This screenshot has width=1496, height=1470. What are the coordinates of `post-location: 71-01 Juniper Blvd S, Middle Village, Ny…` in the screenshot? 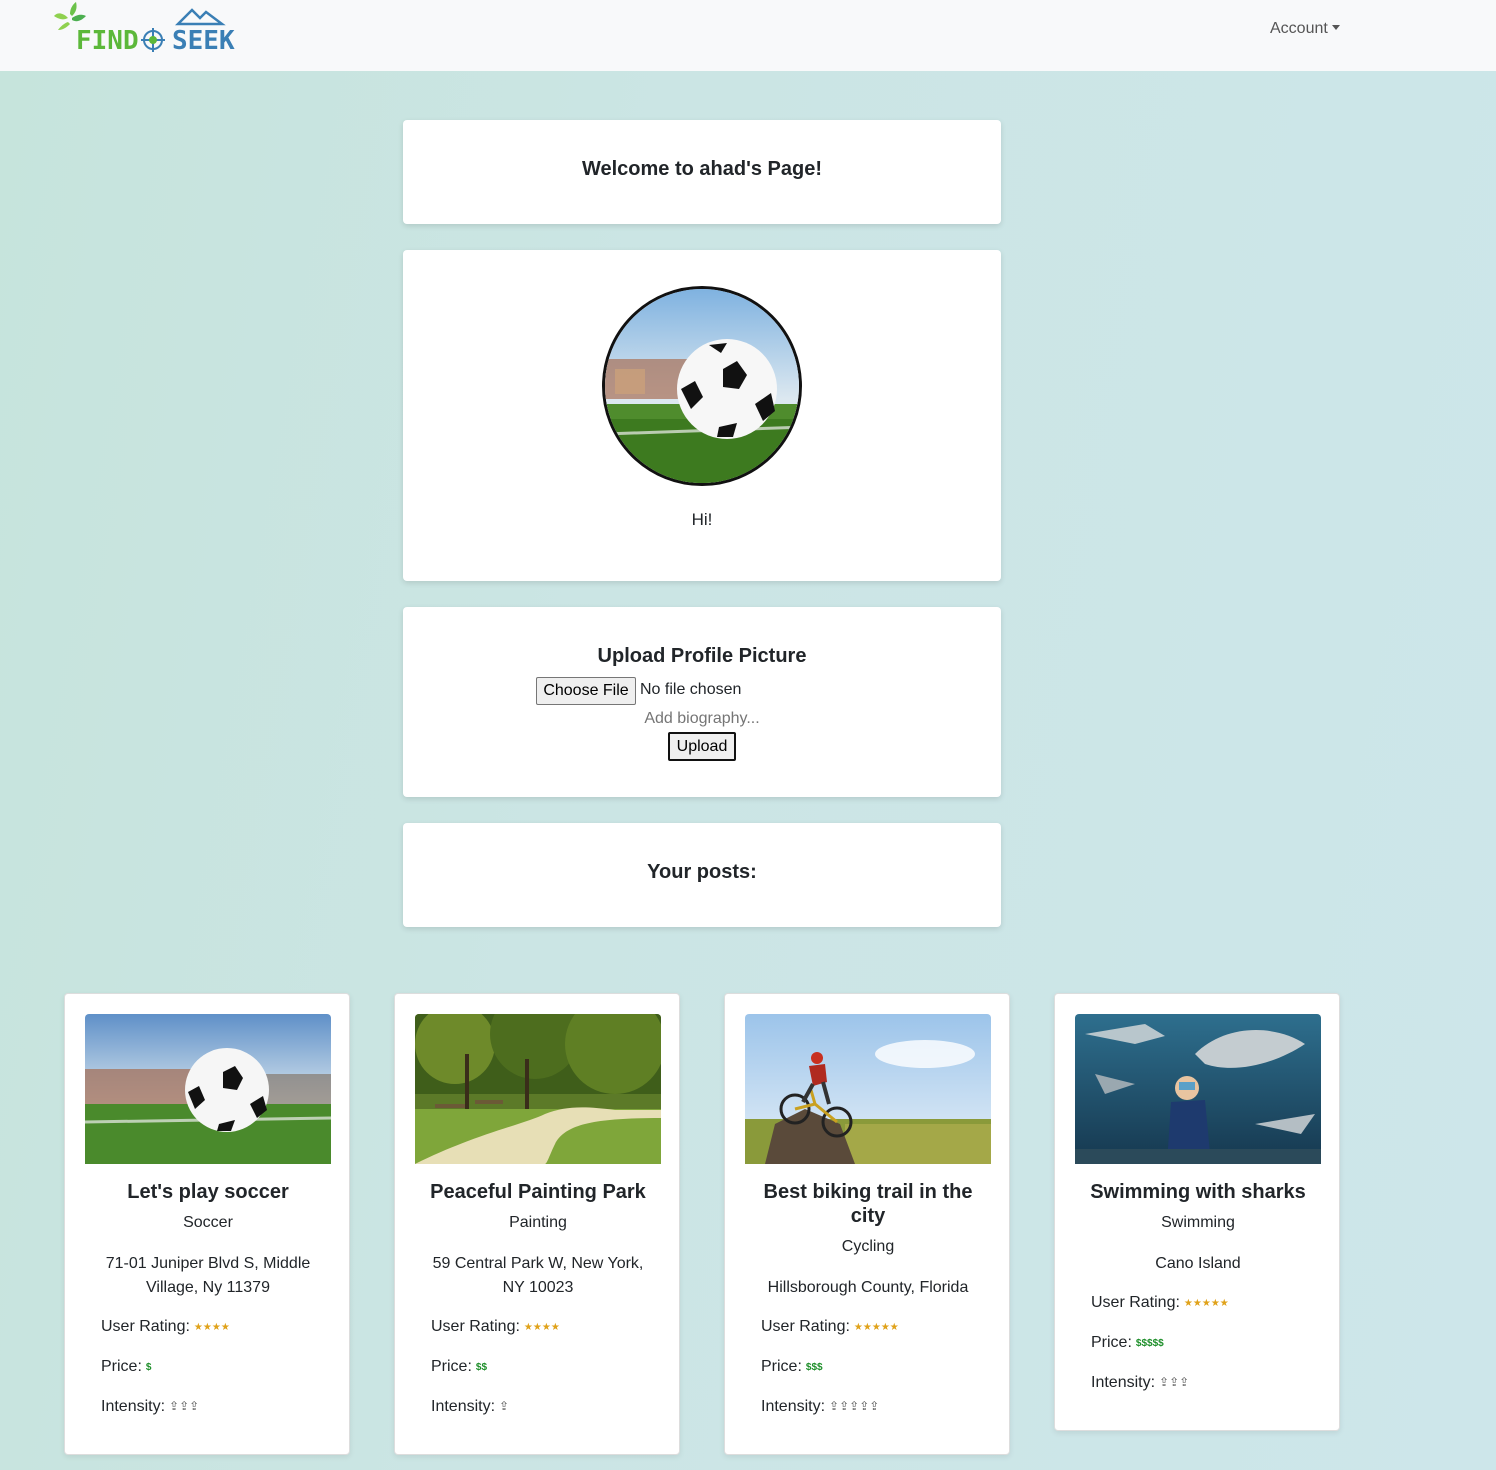 It's located at (208, 1275).